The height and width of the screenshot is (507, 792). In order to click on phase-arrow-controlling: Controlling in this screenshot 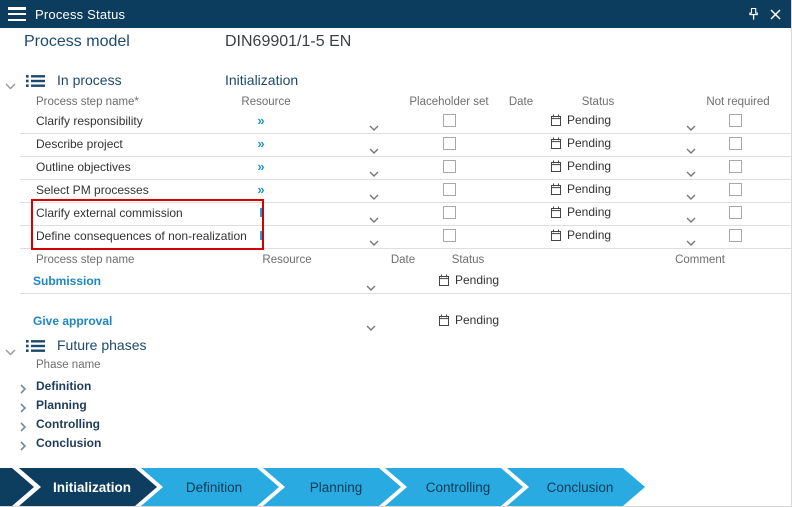, I will do `click(454, 487)`.